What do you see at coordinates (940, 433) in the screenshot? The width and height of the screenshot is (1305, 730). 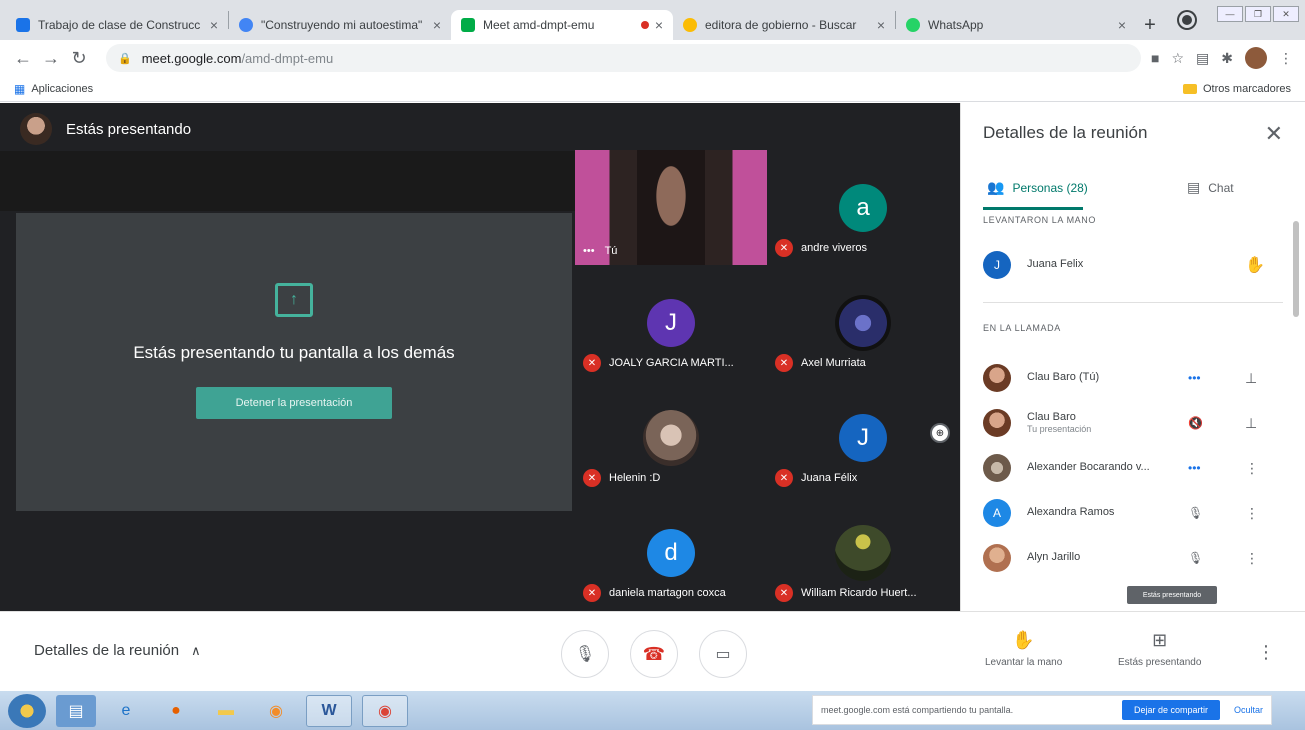 I see `pin-icon: ⊕` at bounding box center [940, 433].